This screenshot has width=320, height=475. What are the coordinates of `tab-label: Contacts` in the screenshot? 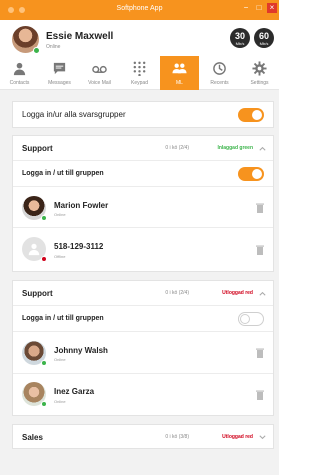 It's located at (19, 83).